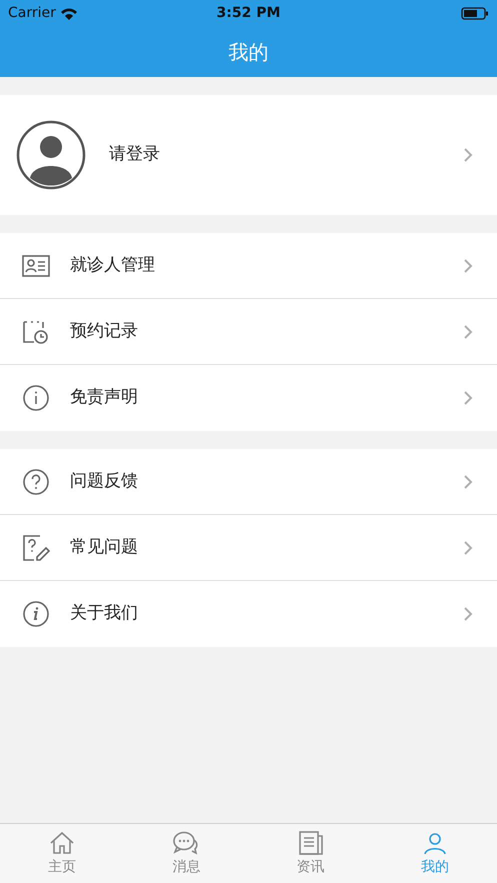 The height and width of the screenshot is (883, 497). I want to click on login-text: 请登录, so click(134, 154).